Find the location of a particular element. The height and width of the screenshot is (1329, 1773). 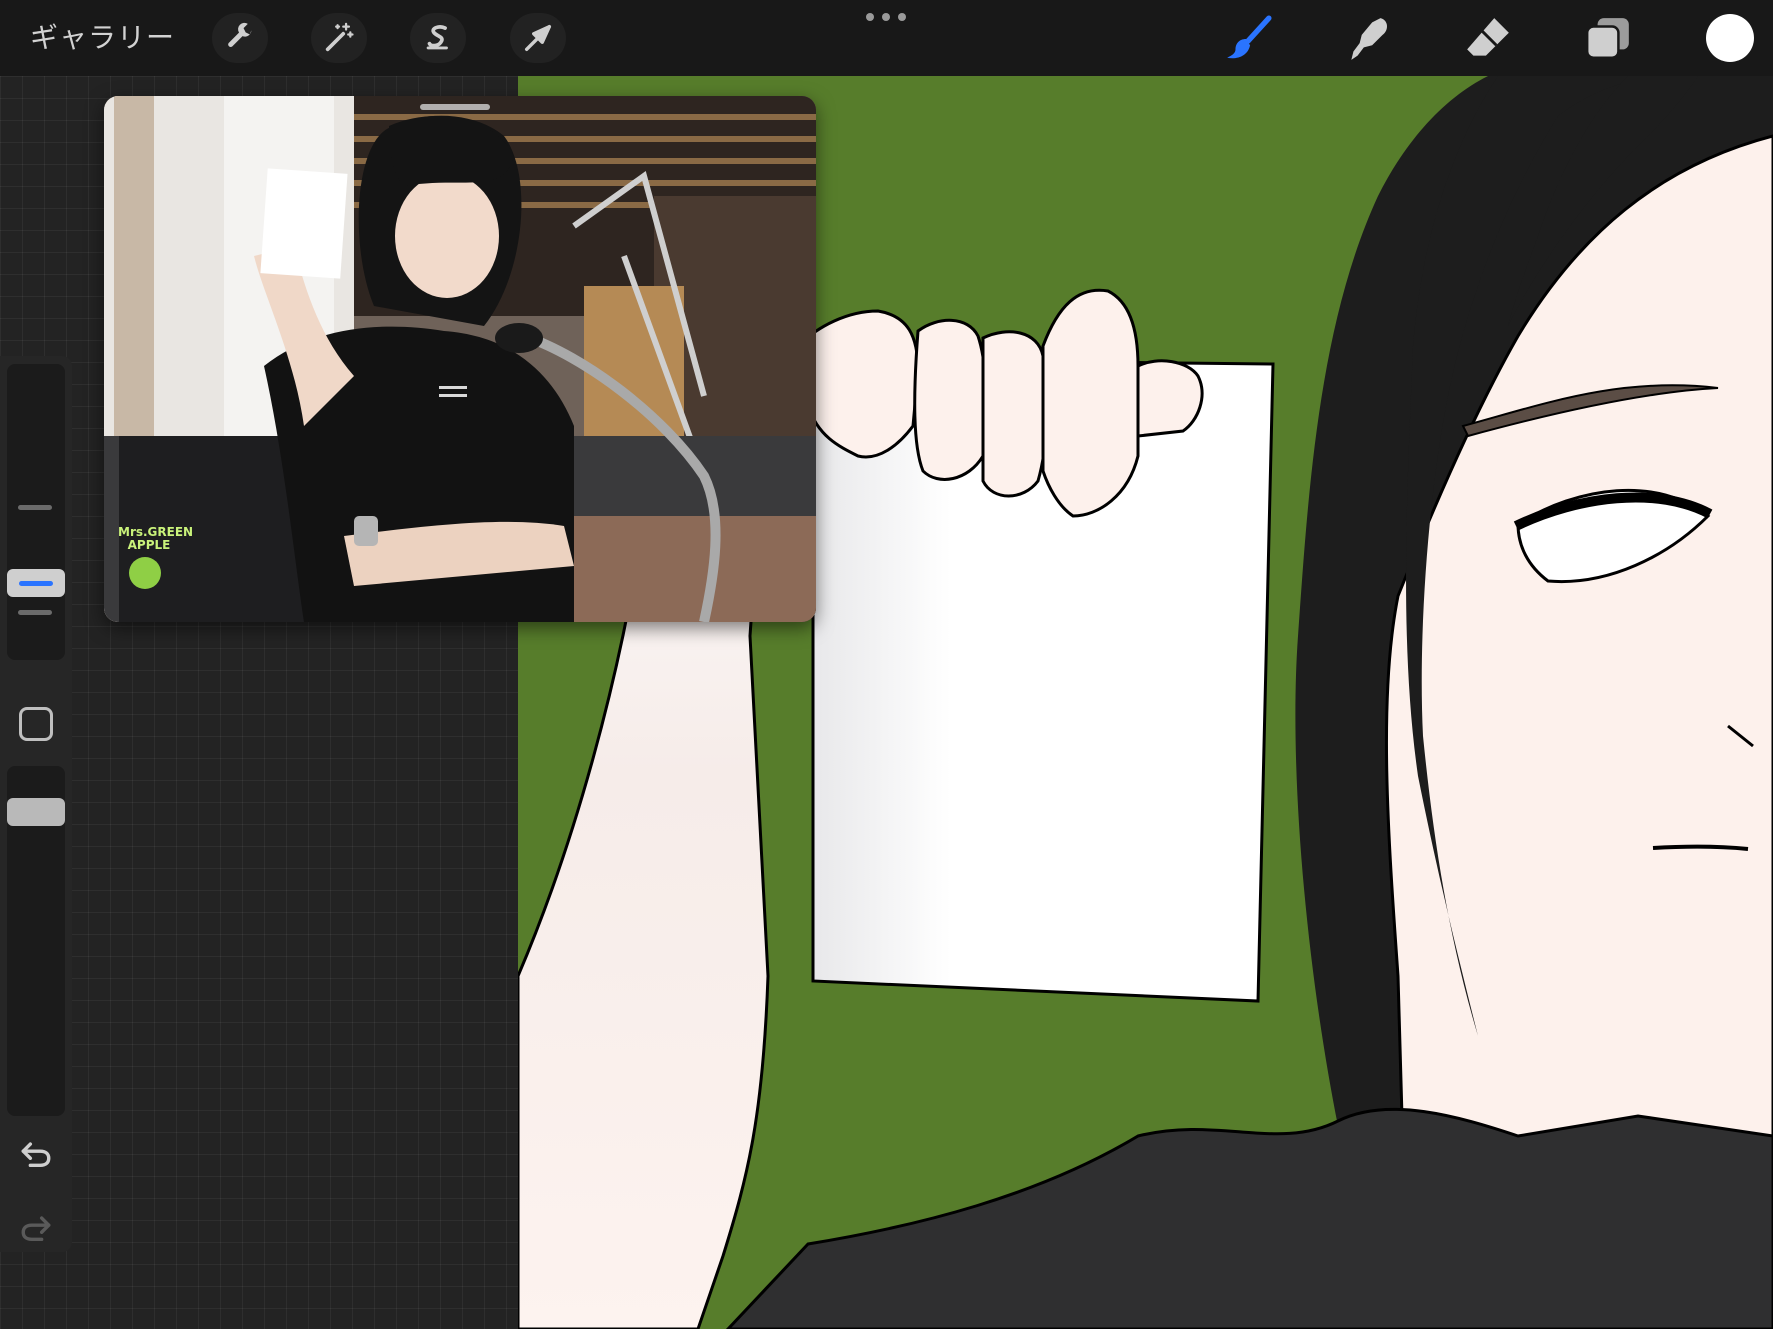

eraser-icon is located at coordinates (1488, 37).